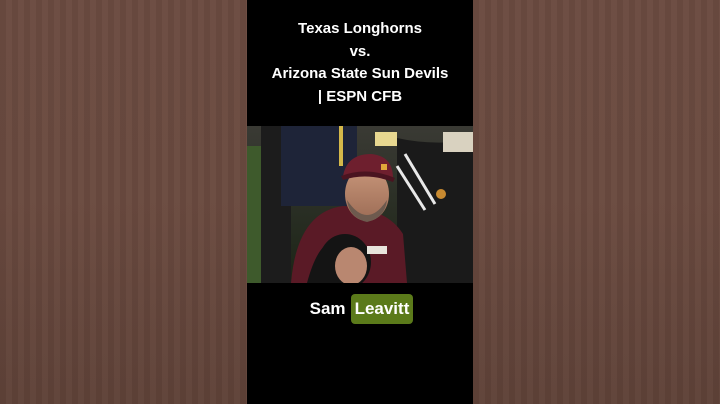 The height and width of the screenshot is (404, 720). What do you see at coordinates (360, 73) in the screenshot?
I see `video-title-line-3: Arizona State Sun Devils` at bounding box center [360, 73].